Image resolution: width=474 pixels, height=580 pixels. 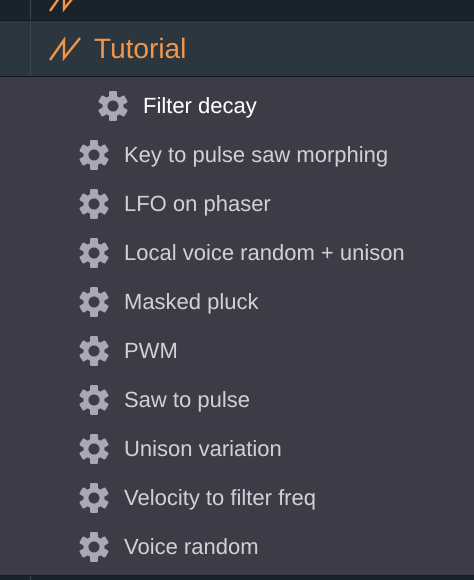 I want to click on preset-item: Masked pluck, so click(x=237, y=301).